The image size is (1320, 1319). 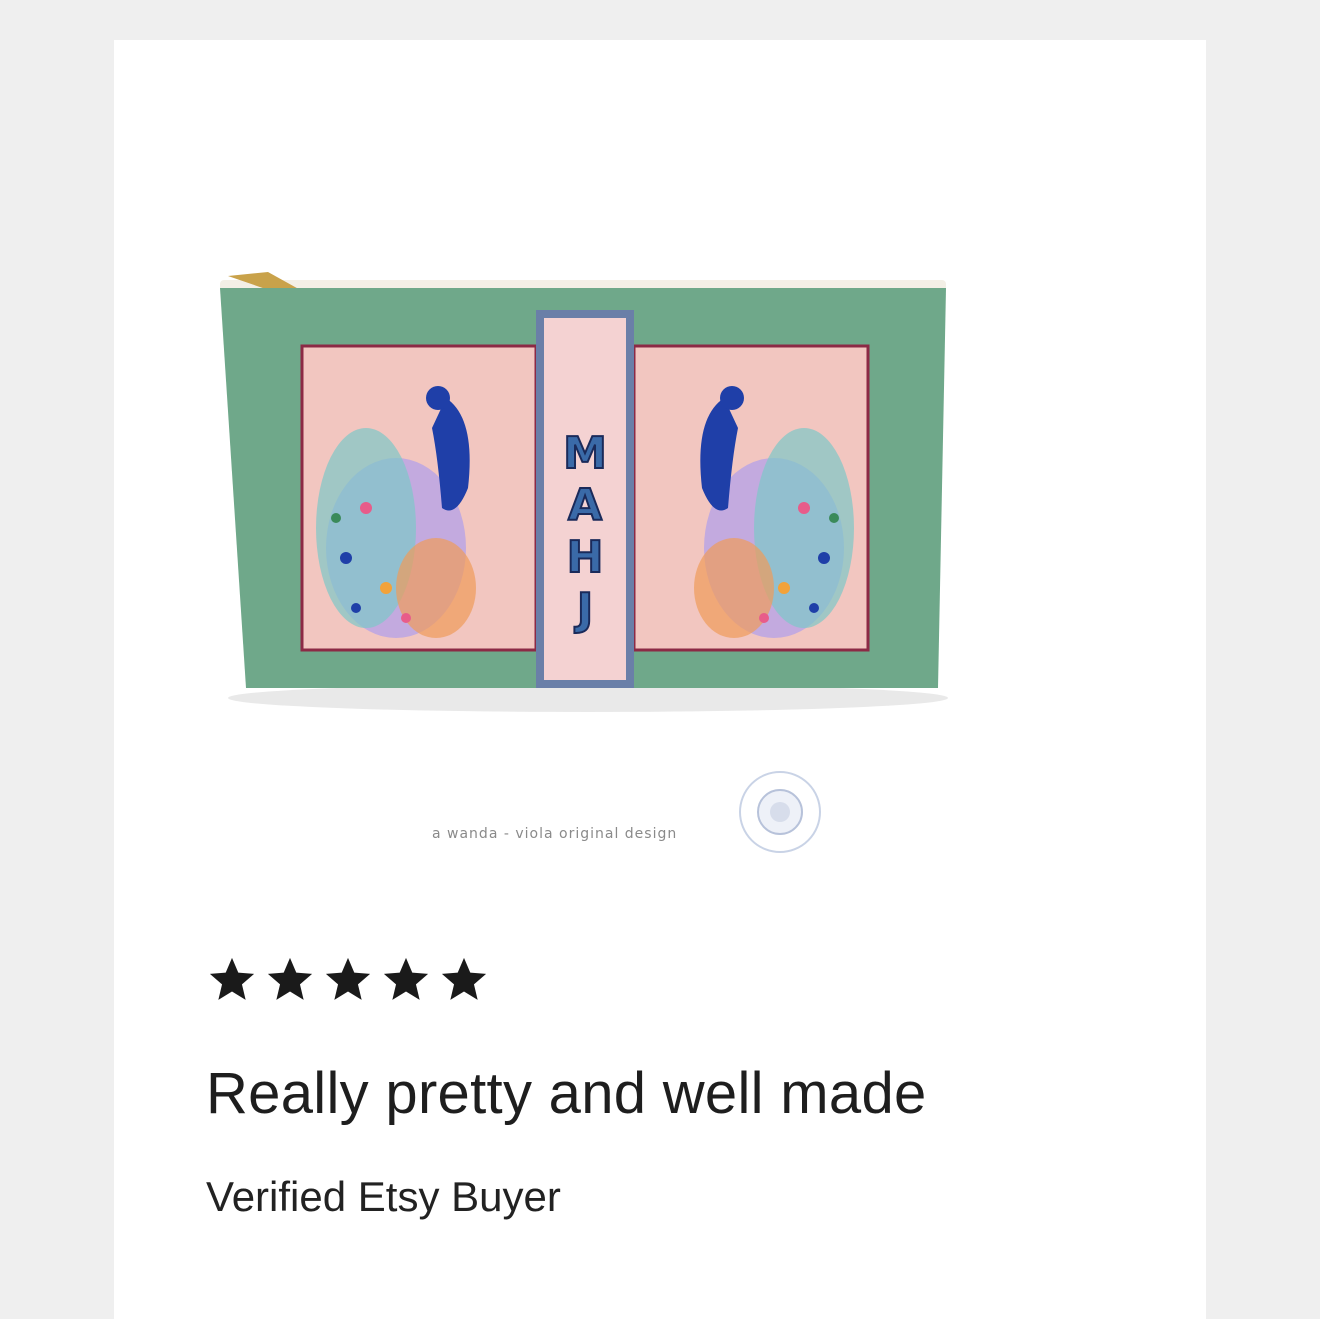 I want to click on review-title: Really pretty and well made, so click(x=566, y=1093).